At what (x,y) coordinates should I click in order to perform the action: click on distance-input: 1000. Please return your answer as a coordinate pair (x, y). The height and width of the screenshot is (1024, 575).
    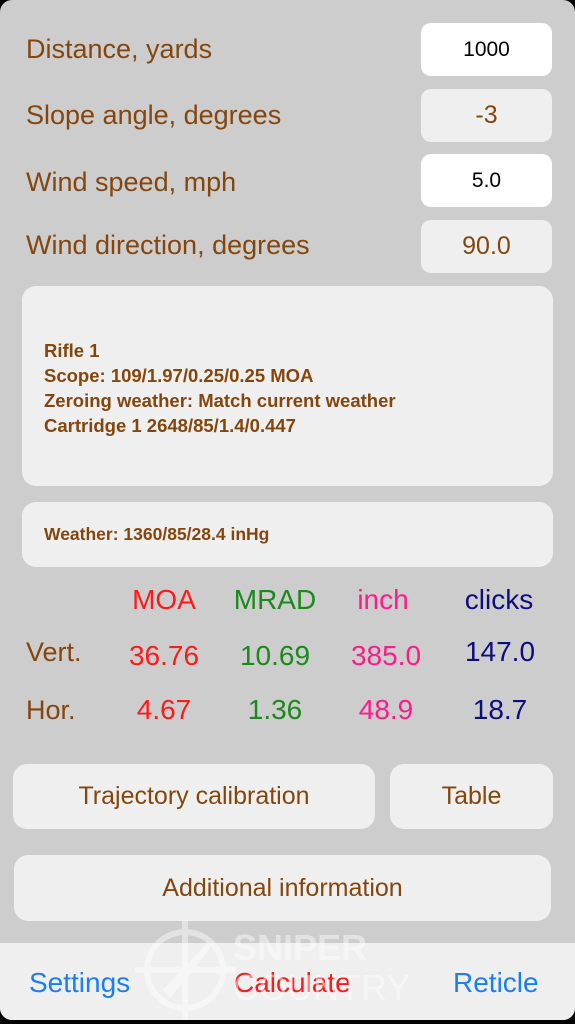
    Looking at the image, I should click on (486, 49).